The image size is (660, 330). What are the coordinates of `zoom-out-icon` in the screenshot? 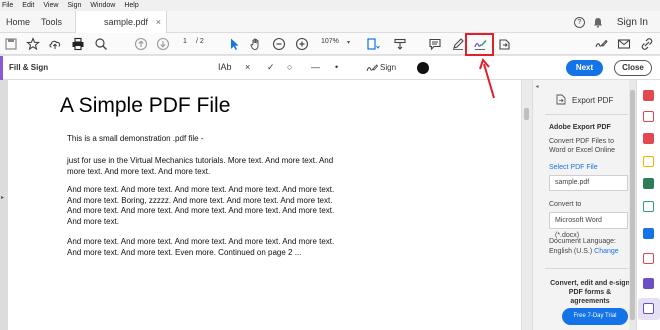 It's located at (279, 44).